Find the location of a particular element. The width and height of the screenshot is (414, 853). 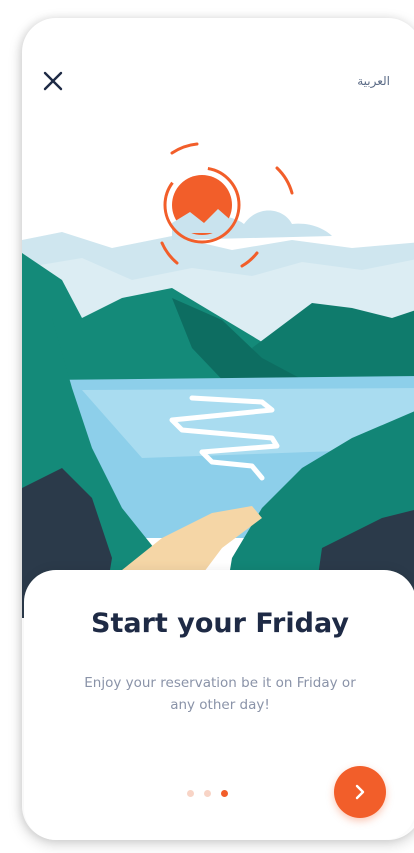

pagination-dots is located at coordinates (207, 793).